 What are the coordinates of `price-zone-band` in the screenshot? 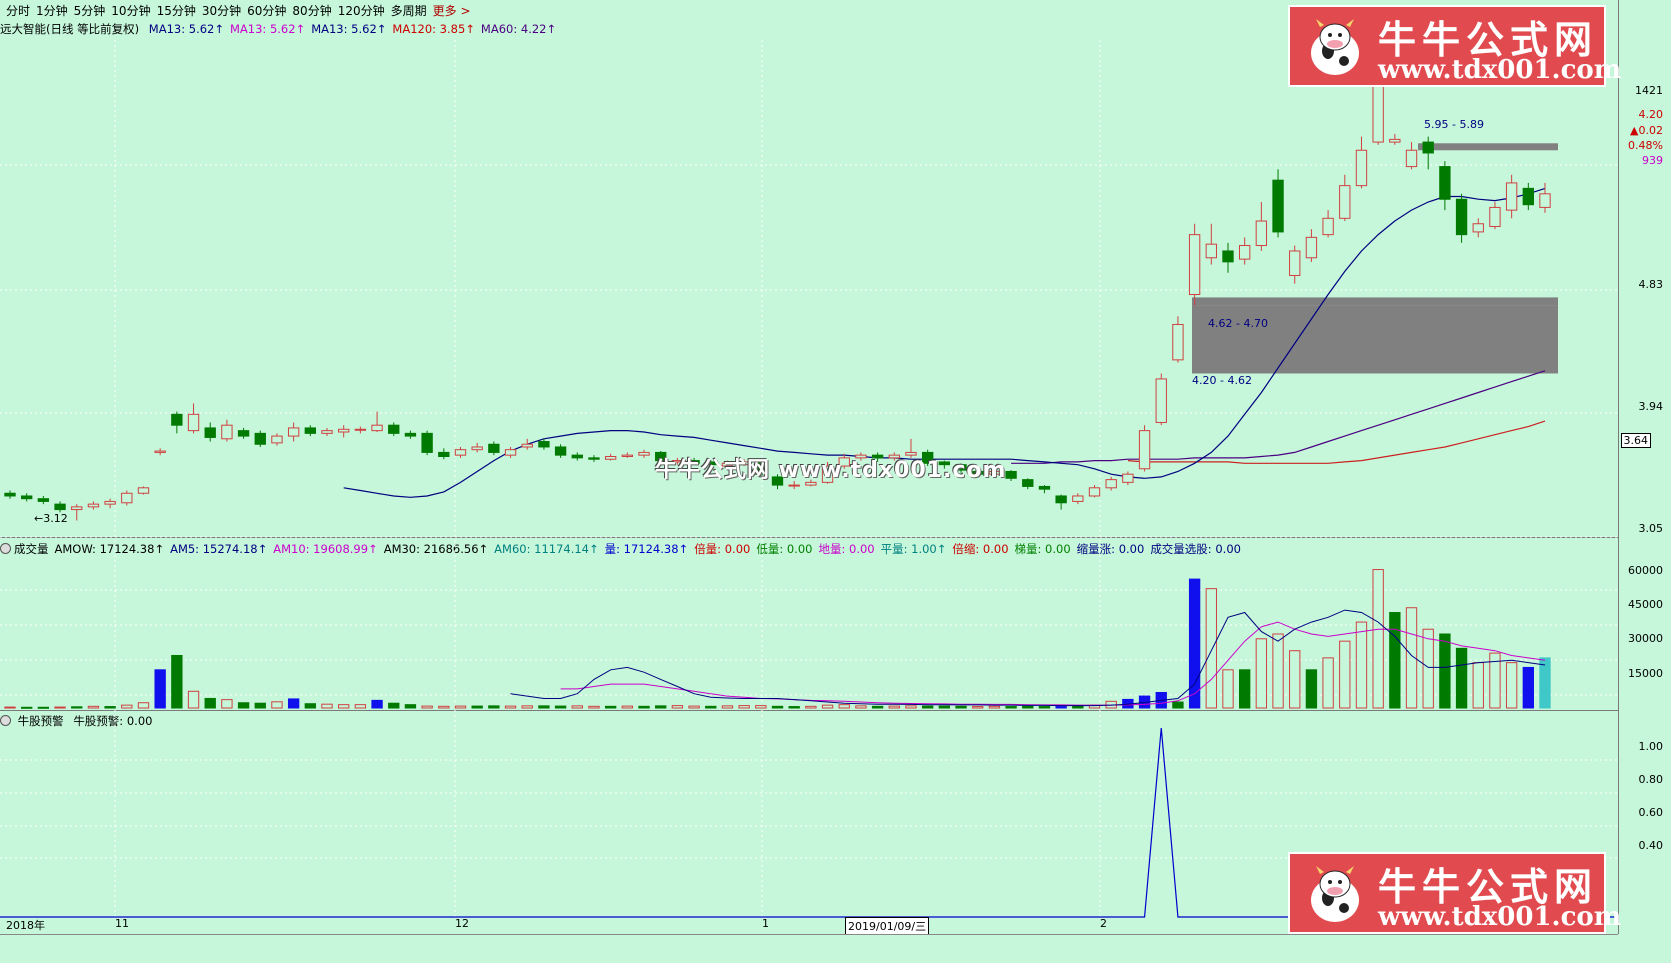 It's located at (1375, 301).